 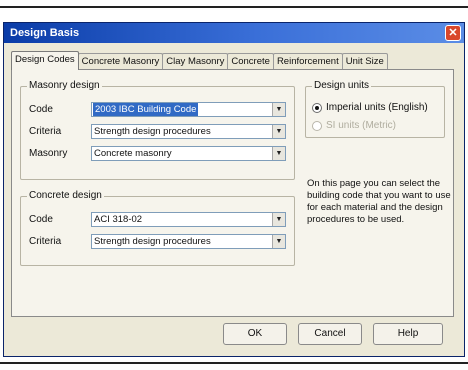 What do you see at coordinates (45, 33) in the screenshot?
I see `window-title: Design Basis` at bounding box center [45, 33].